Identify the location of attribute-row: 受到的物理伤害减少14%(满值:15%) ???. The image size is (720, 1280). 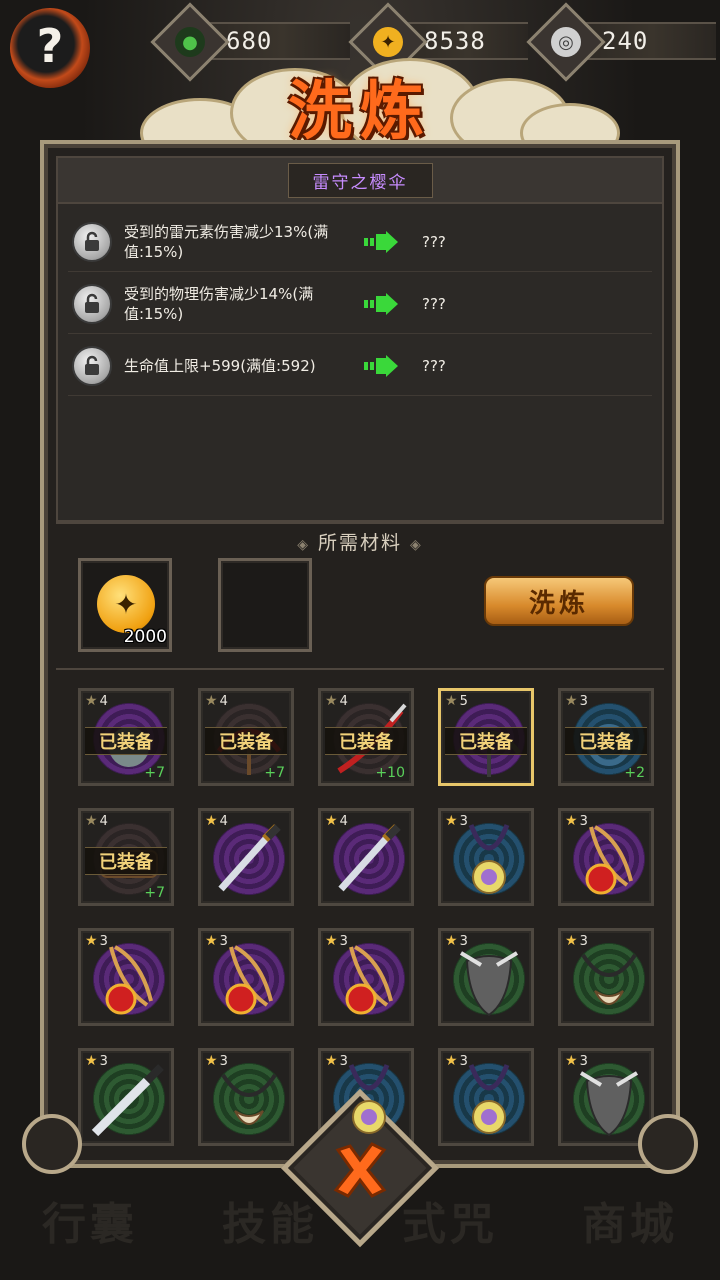
(360, 304).